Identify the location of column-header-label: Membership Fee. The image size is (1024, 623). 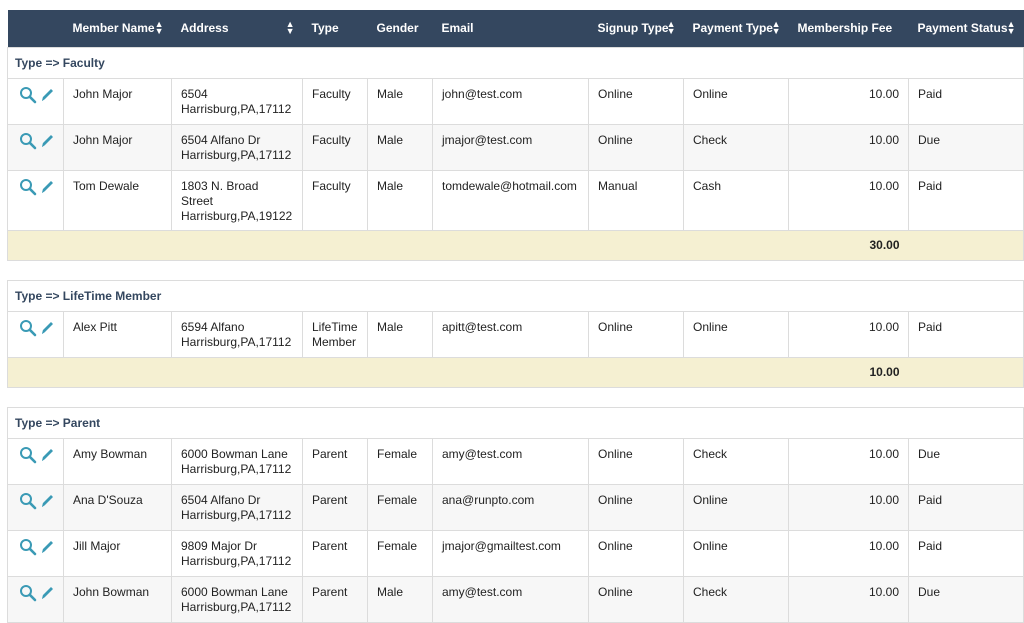
(845, 28).